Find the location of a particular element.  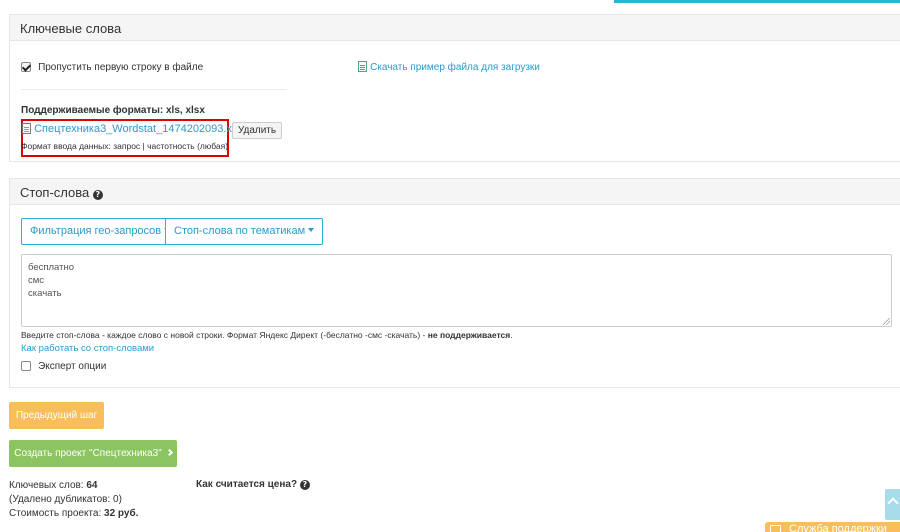

topic-stopwords-label: Стоп-слова по тематикам is located at coordinates (240, 231).